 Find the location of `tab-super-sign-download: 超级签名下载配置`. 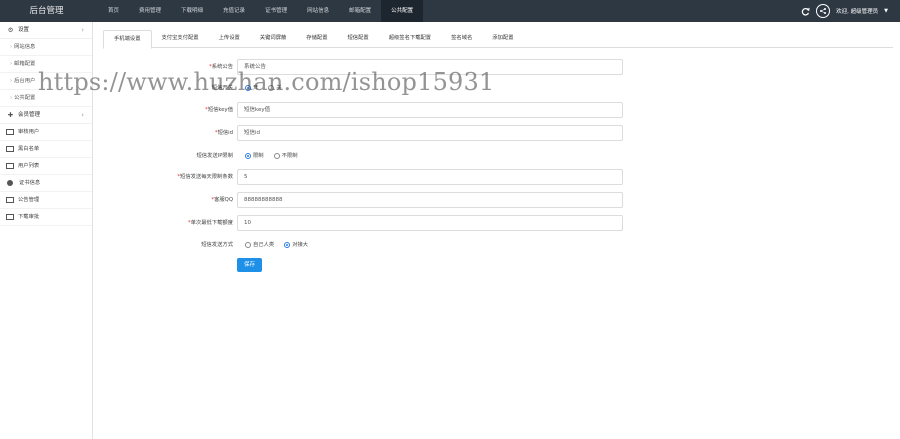

tab-super-sign-download: 超级签名下载配置 is located at coordinates (410, 39).